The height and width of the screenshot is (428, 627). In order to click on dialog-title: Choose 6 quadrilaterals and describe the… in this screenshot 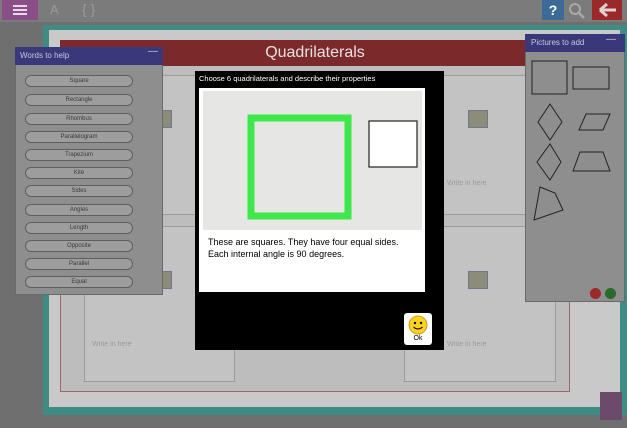, I will do `click(287, 78)`.